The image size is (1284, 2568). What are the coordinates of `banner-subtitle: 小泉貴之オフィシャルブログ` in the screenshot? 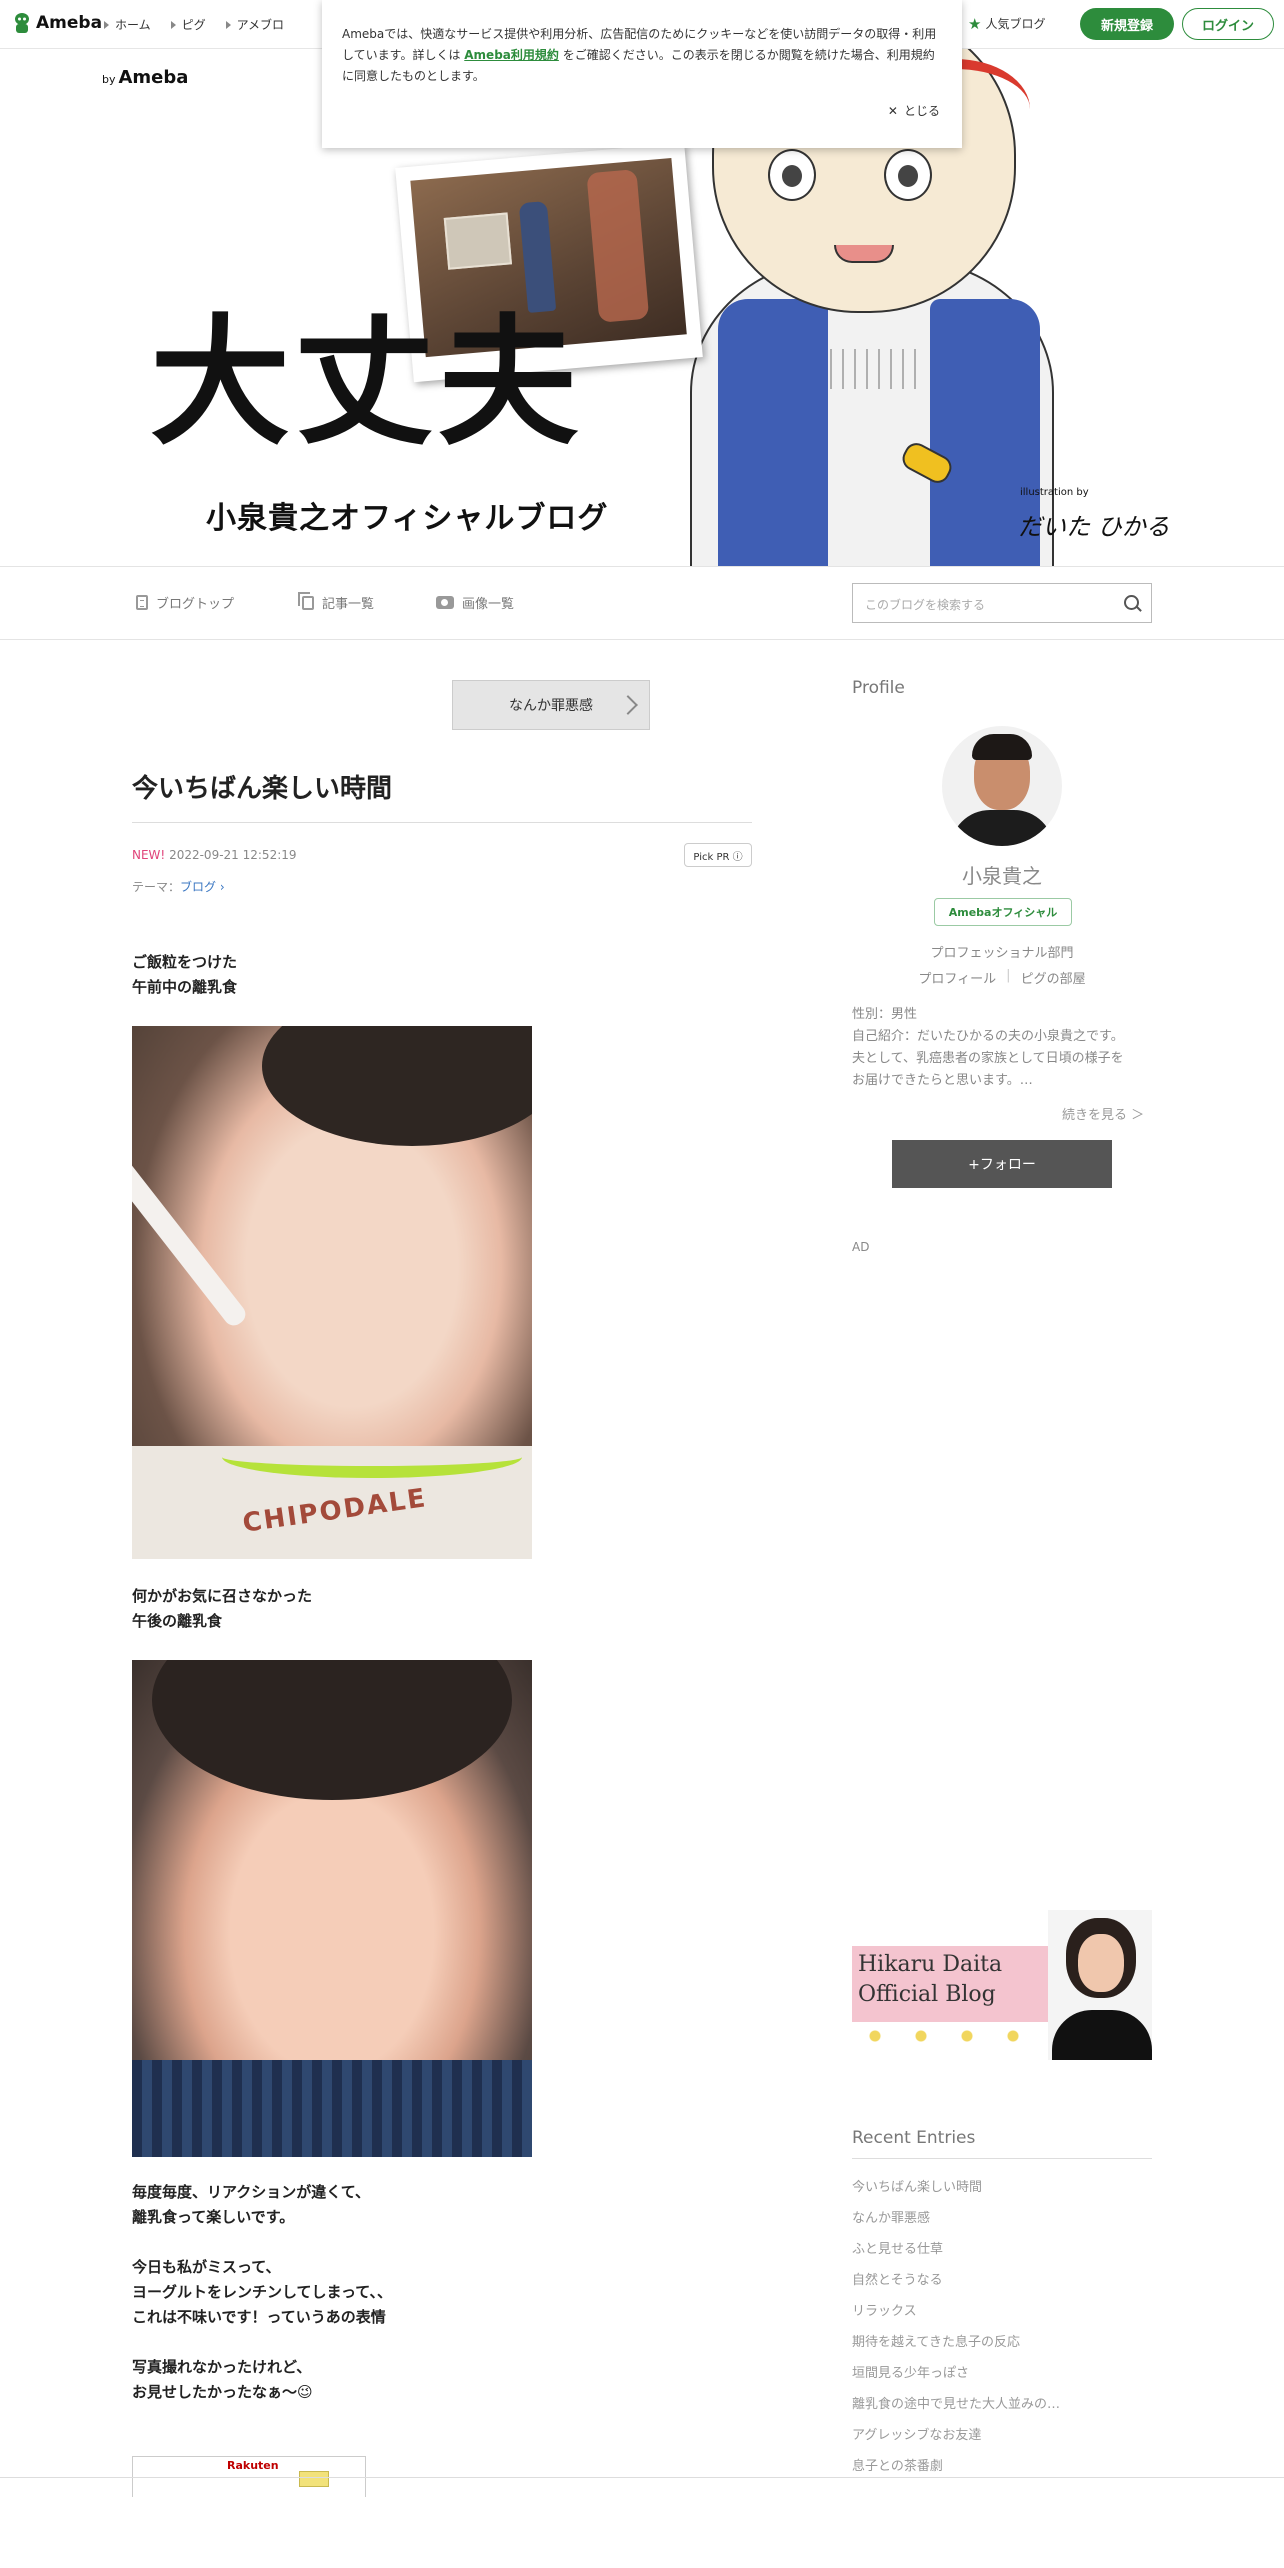 It's located at (407, 518).